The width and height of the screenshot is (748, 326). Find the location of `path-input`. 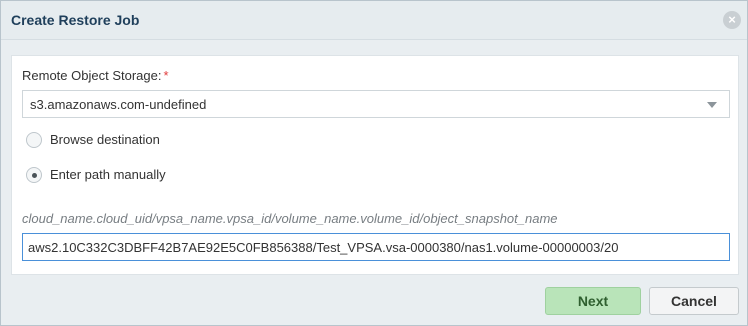

path-input is located at coordinates (376, 247).